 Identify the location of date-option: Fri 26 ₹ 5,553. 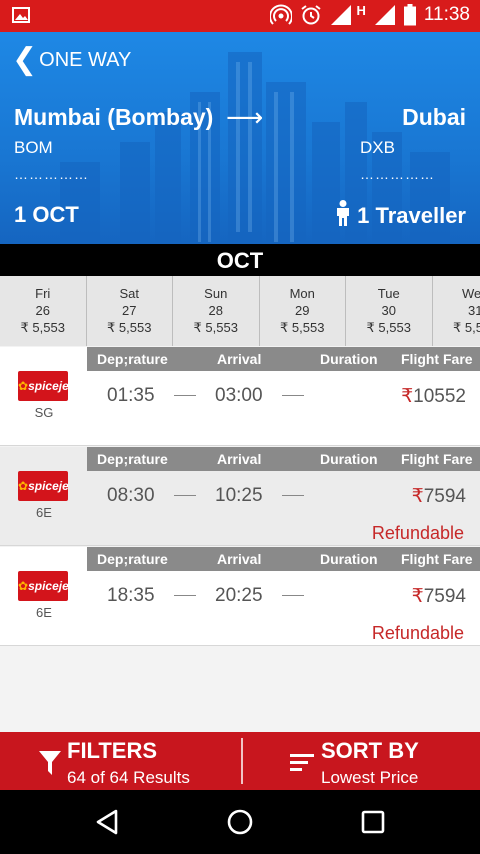
(43, 311).